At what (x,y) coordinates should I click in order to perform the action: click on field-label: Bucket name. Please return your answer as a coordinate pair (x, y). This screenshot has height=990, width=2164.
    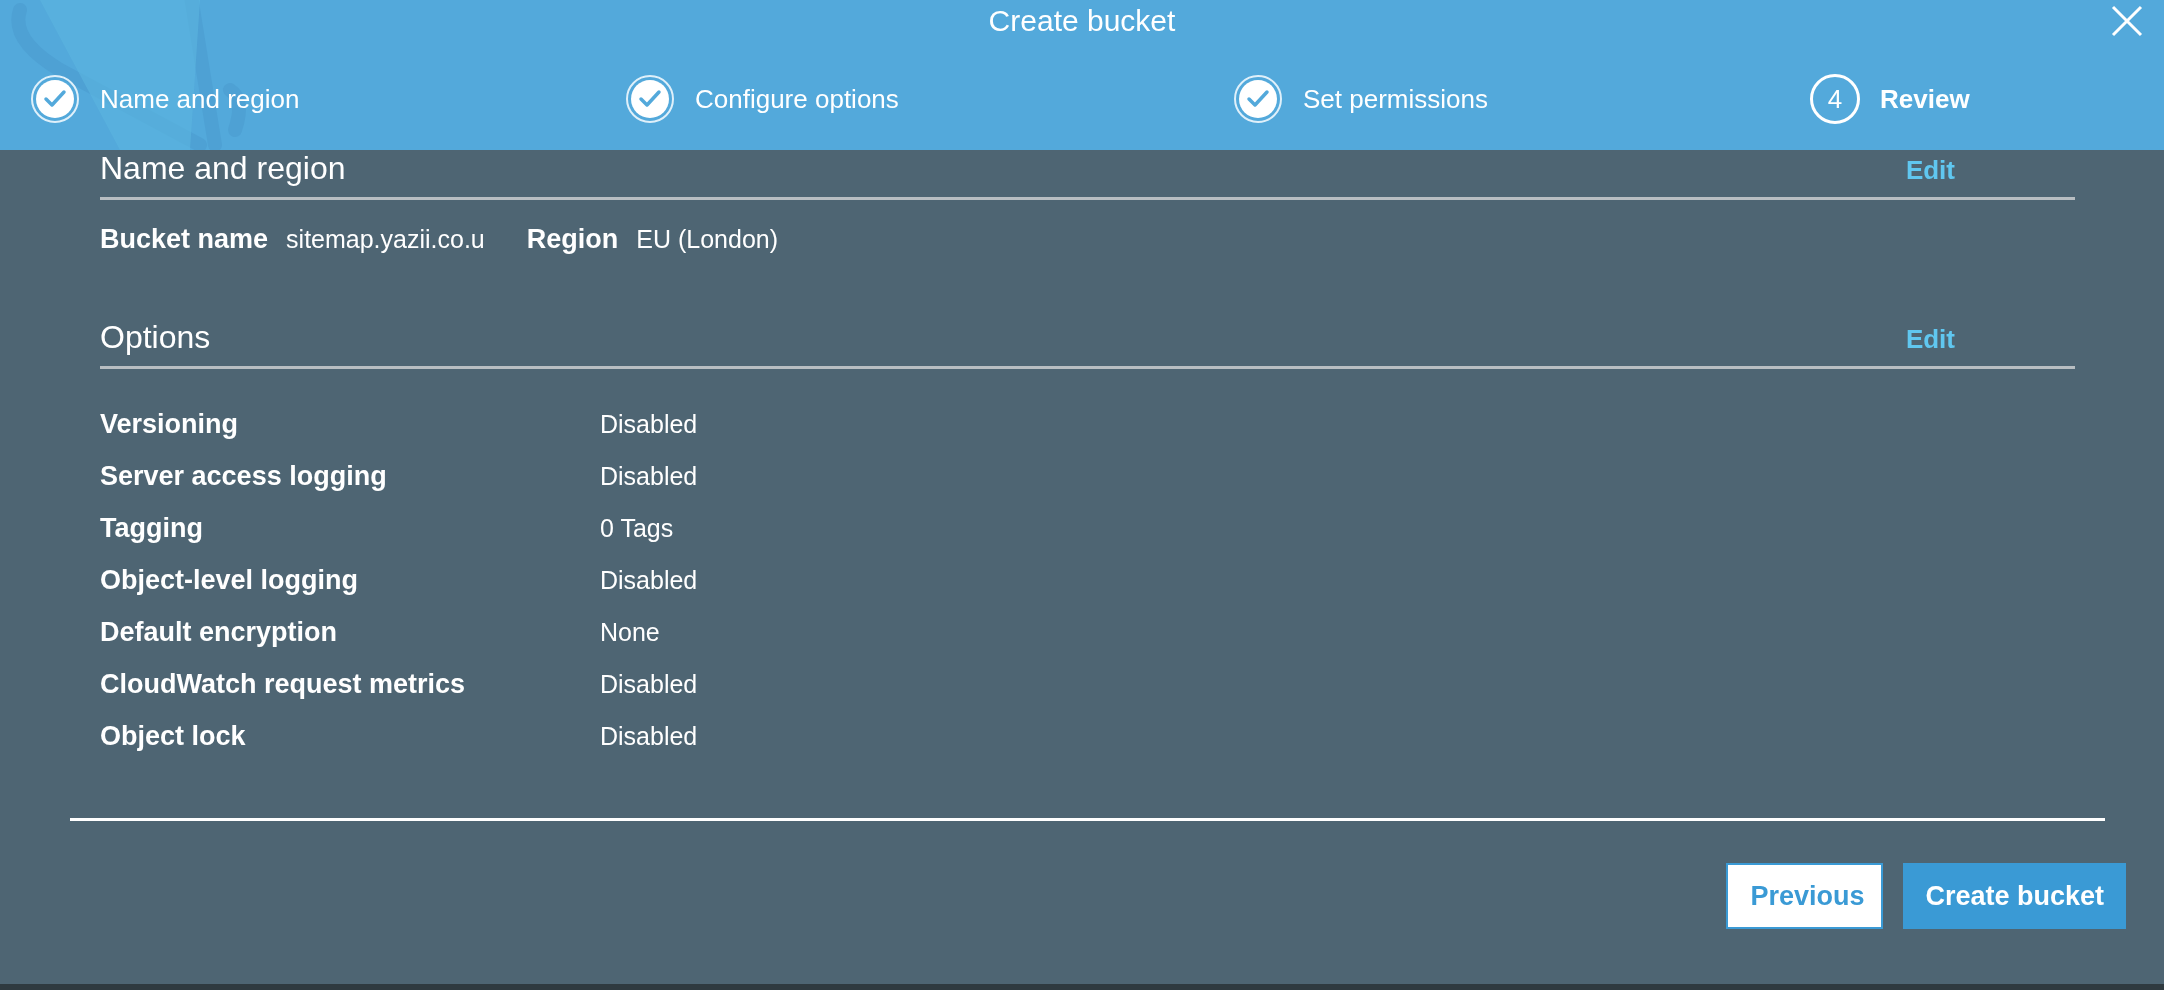
    Looking at the image, I should click on (184, 239).